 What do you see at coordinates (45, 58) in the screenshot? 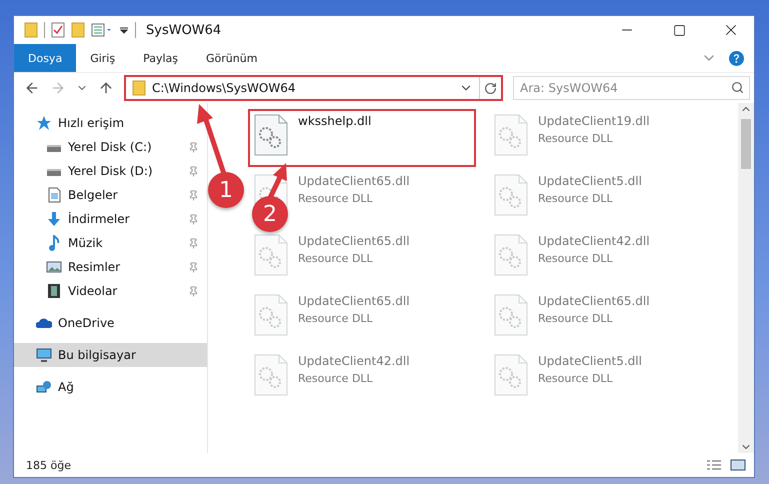
I see `ribbon-tab: Dosya` at bounding box center [45, 58].